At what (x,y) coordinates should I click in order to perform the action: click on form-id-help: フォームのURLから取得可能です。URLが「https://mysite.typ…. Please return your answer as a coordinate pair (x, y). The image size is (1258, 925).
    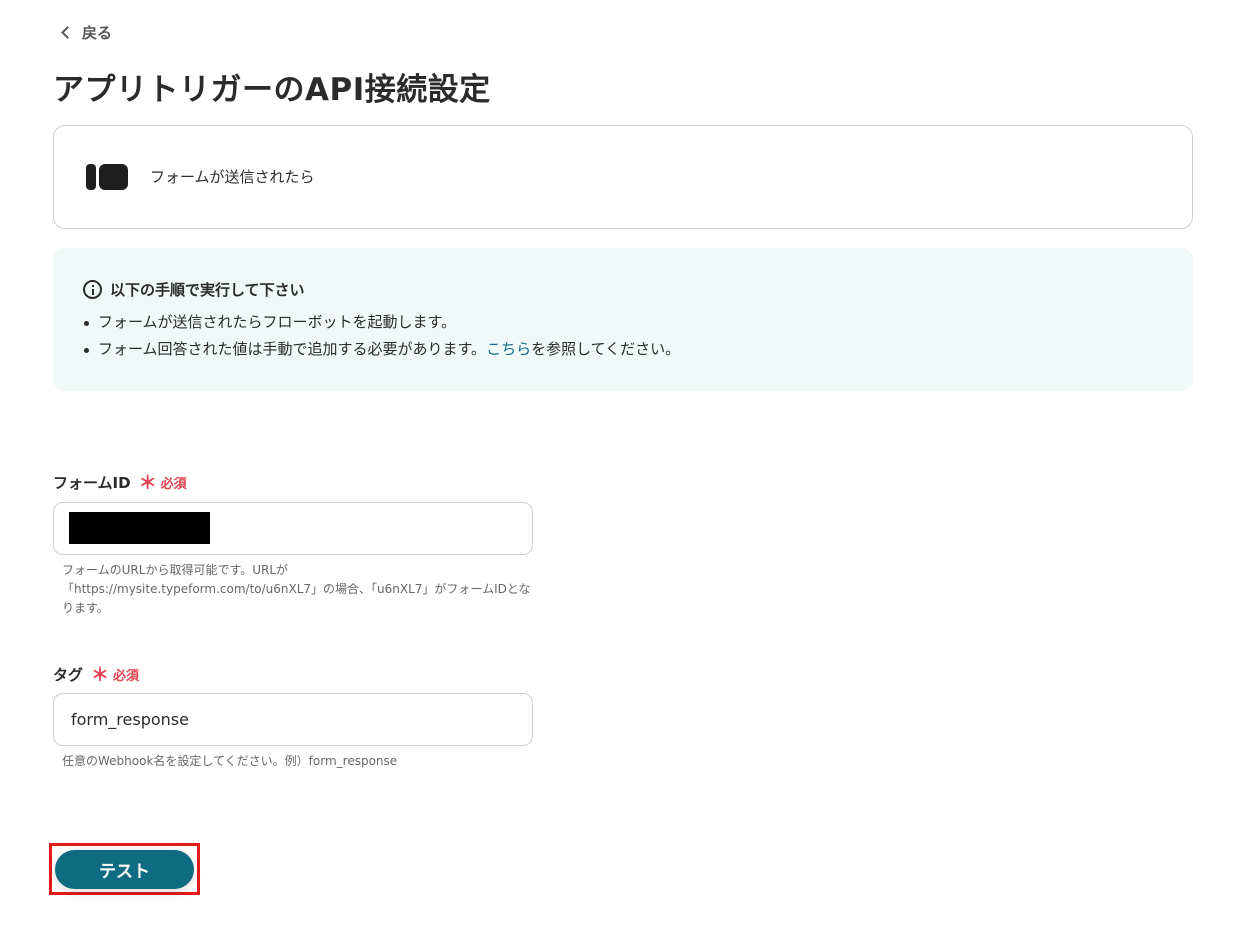
    Looking at the image, I should click on (296, 589).